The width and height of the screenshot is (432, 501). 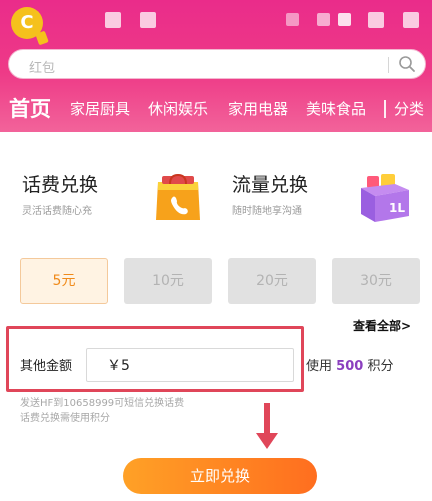 What do you see at coordinates (380, 366) in the screenshot?
I see `points-suffix: 积分` at bounding box center [380, 366].